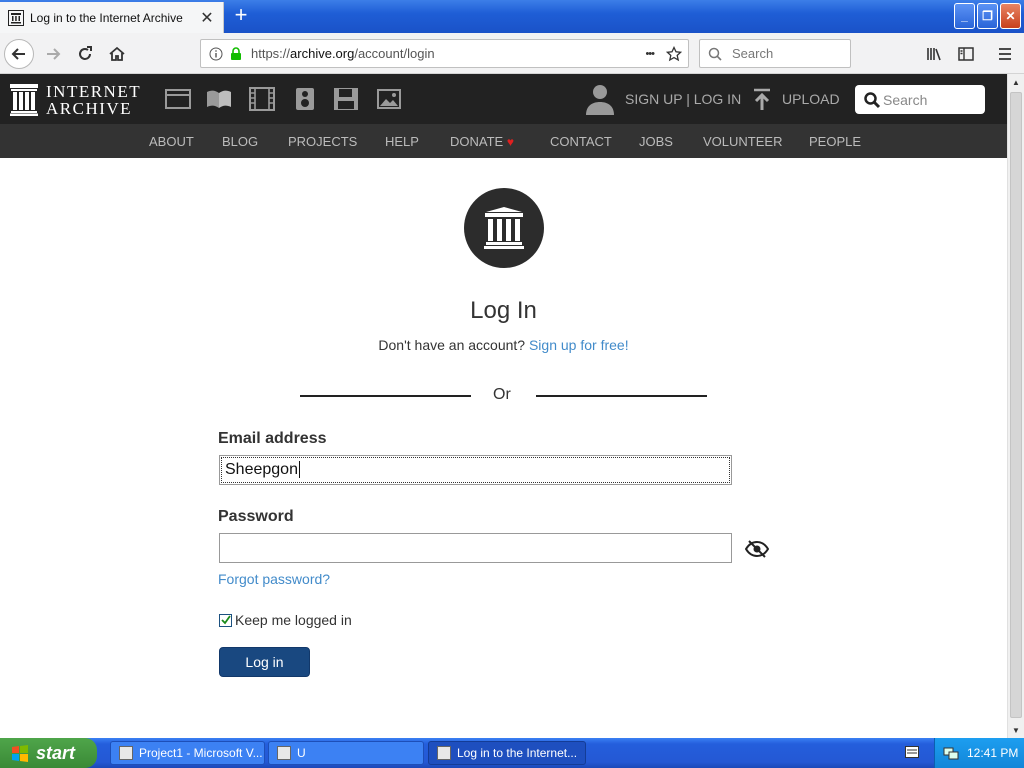  What do you see at coordinates (56, 752) in the screenshot?
I see `start-label: start` at bounding box center [56, 752].